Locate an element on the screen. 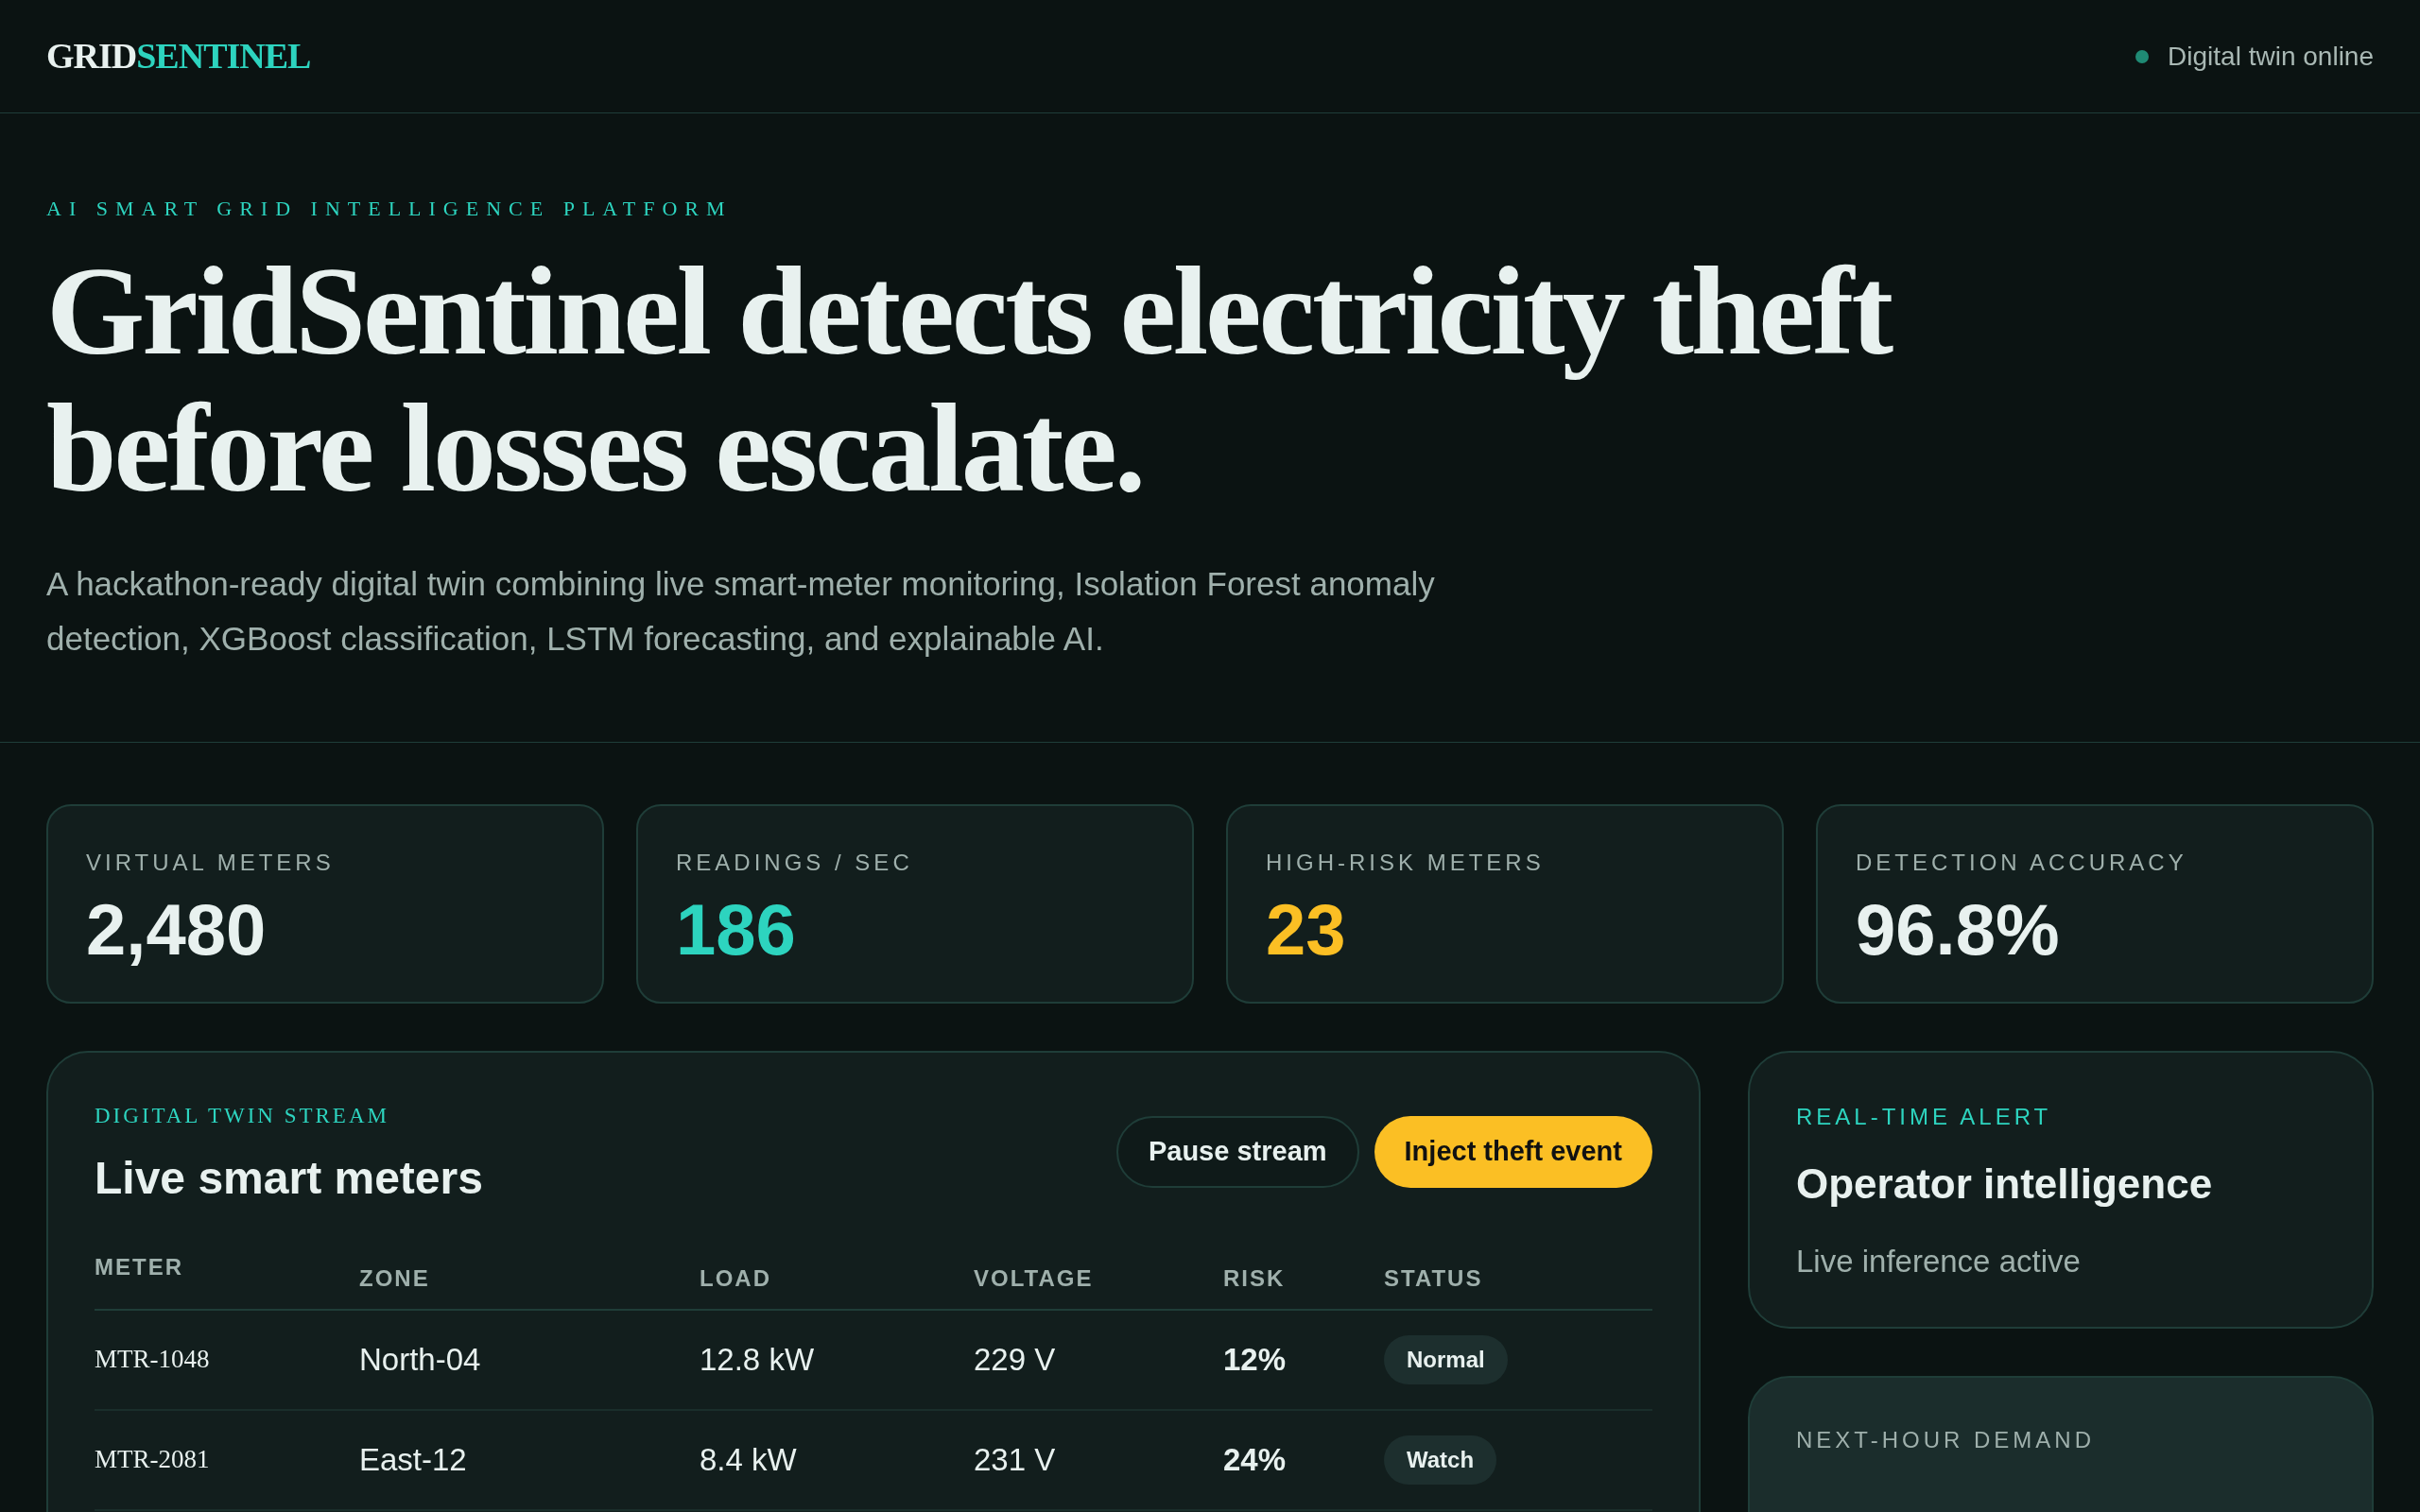  pause-button: Pause stream is located at coordinates (1237, 1152).